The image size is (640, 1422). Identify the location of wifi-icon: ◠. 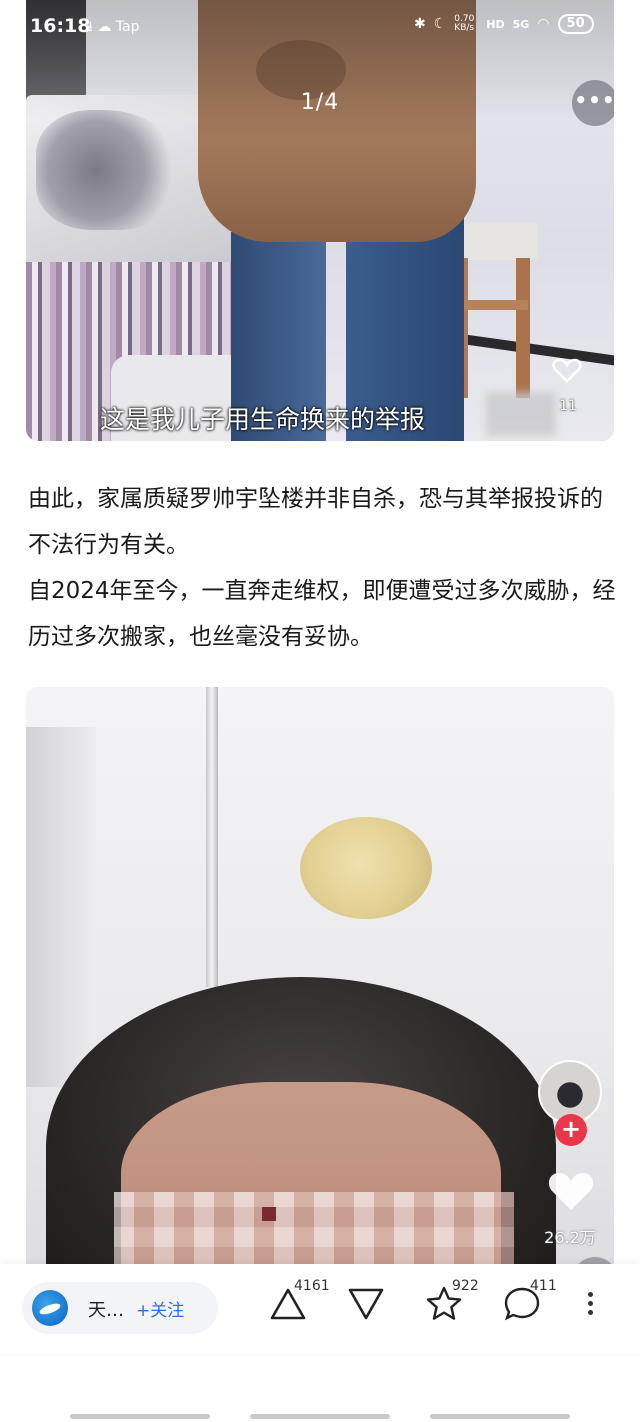
(543, 24).